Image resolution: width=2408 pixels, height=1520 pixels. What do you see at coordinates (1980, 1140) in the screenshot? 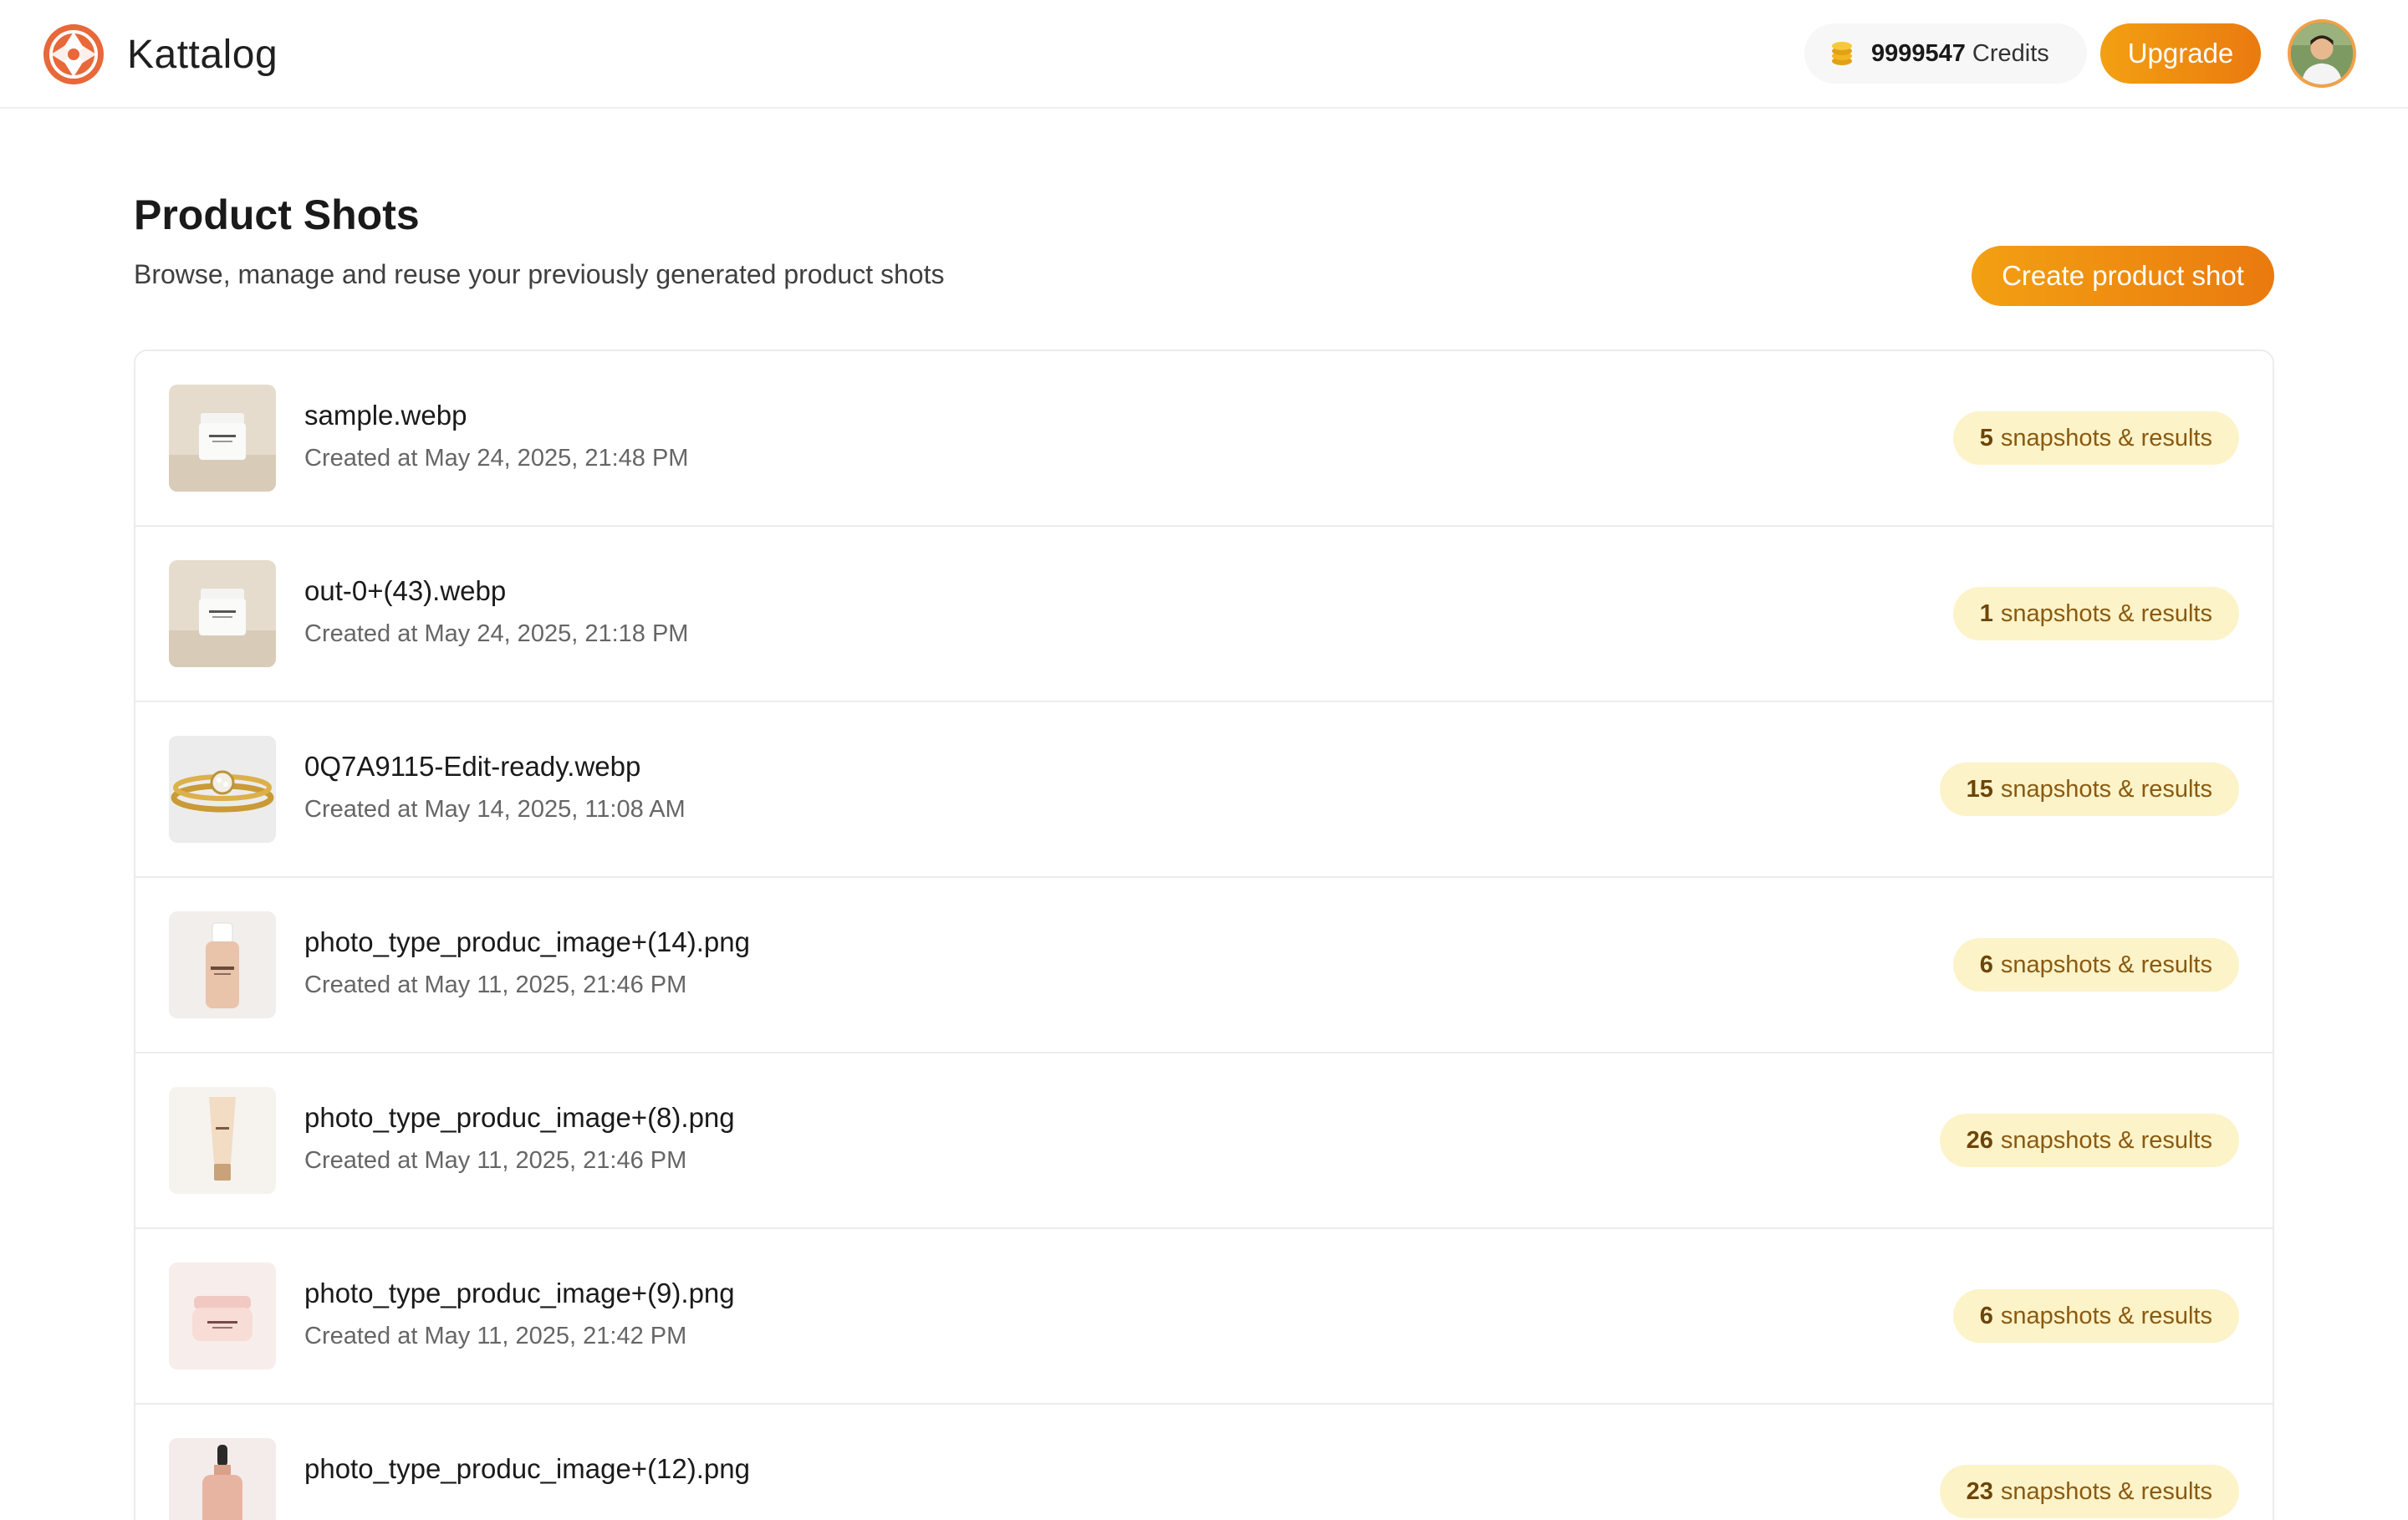
I see `snapshots-count: 26` at bounding box center [1980, 1140].